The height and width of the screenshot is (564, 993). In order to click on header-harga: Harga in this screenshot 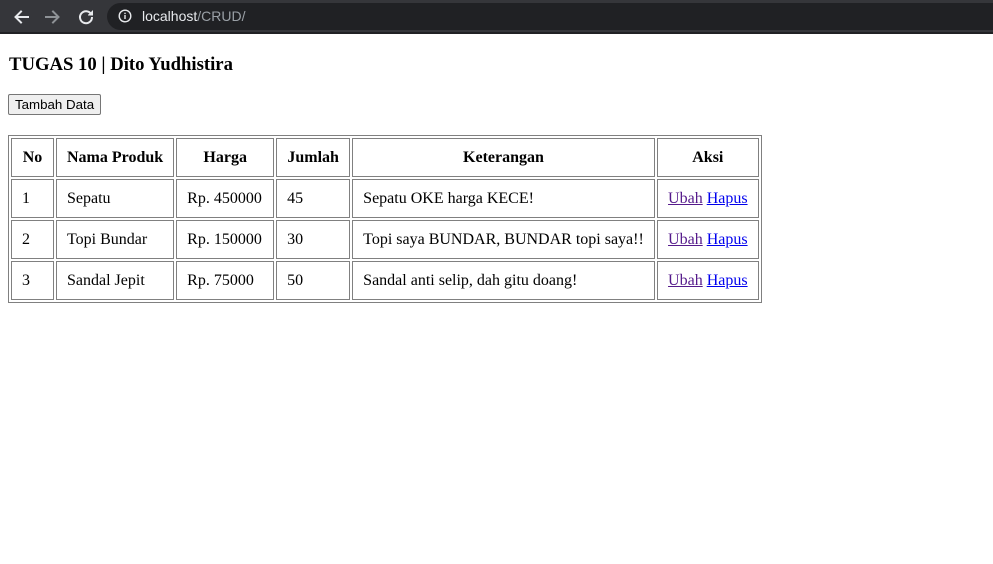, I will do `click(225, 157)`.